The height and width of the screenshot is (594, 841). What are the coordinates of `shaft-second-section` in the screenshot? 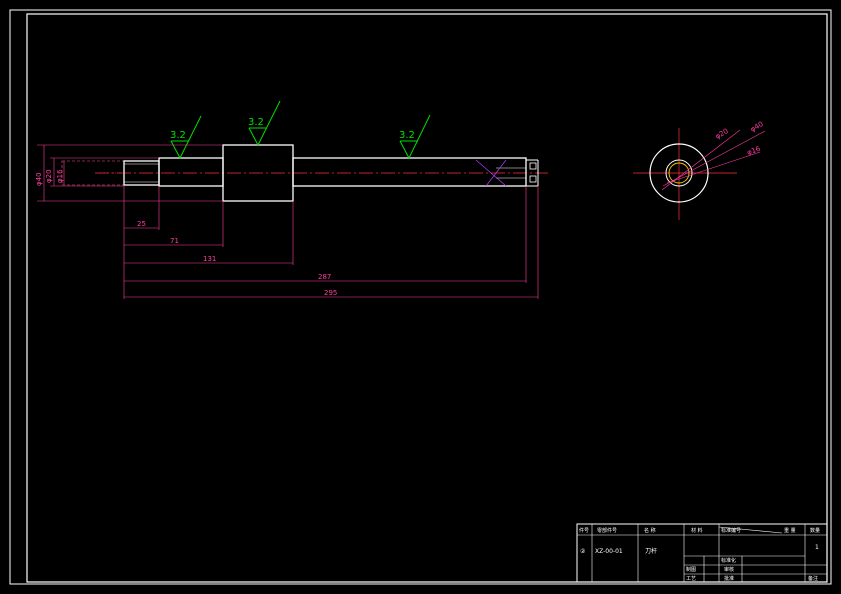 It's located at (191, 172).